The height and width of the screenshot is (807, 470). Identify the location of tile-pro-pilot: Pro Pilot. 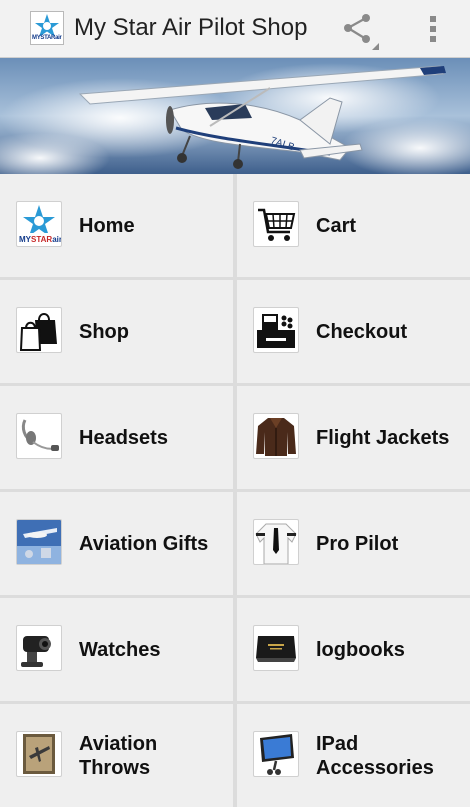
(353, 543).